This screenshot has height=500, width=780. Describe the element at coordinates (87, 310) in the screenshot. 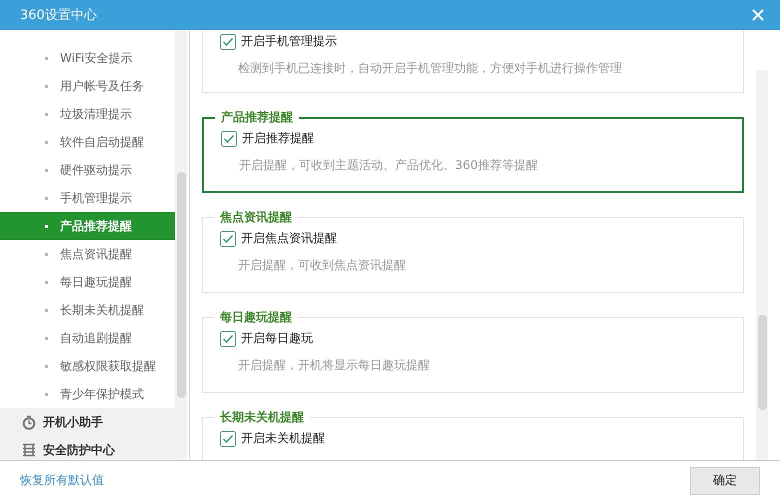

I see `sidebar-item: 长期未关机提醒` at that location.